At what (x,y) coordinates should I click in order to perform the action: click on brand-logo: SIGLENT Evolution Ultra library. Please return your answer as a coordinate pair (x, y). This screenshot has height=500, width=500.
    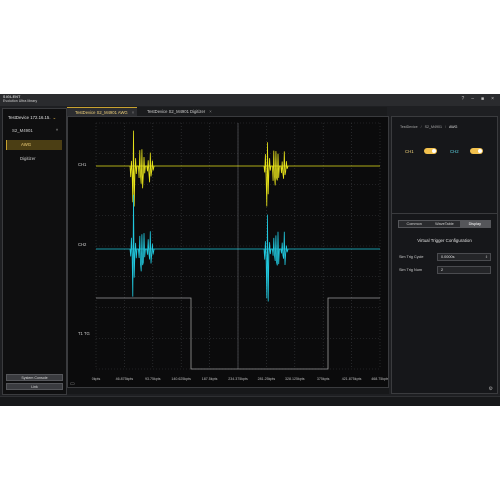
    Looking at the image, I should click on (20, 99).